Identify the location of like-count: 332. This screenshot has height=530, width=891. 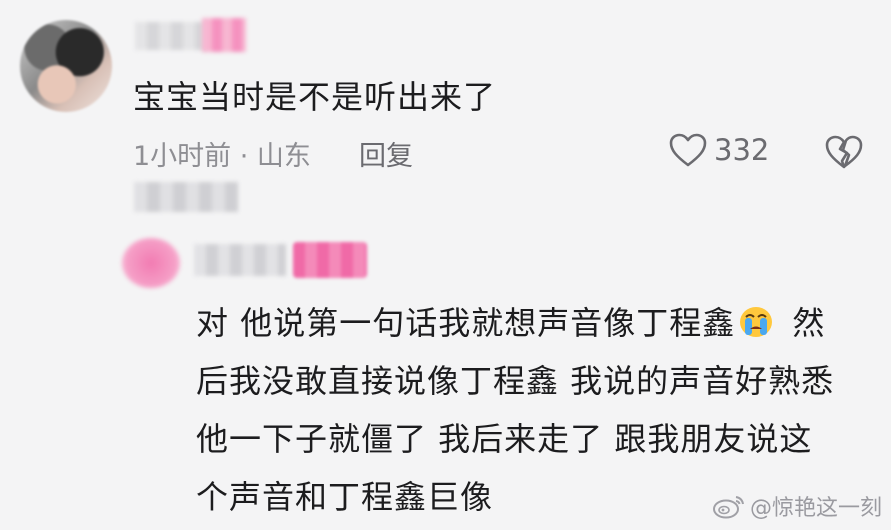
(742, 150).